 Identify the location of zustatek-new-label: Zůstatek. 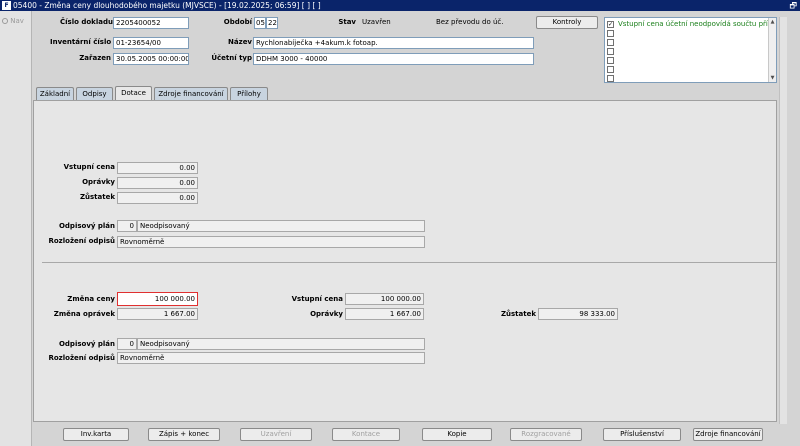
(518, 314).